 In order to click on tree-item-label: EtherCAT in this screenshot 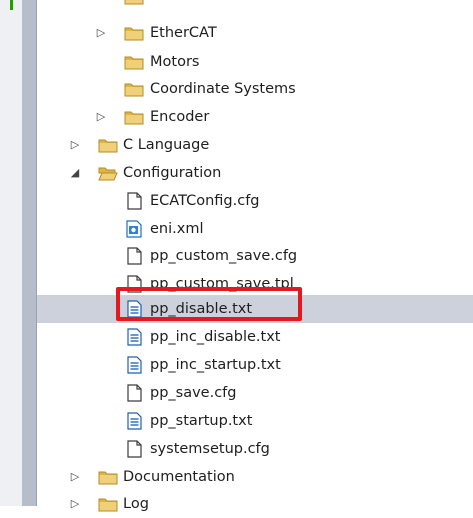, I will do `click(183, 33)`.